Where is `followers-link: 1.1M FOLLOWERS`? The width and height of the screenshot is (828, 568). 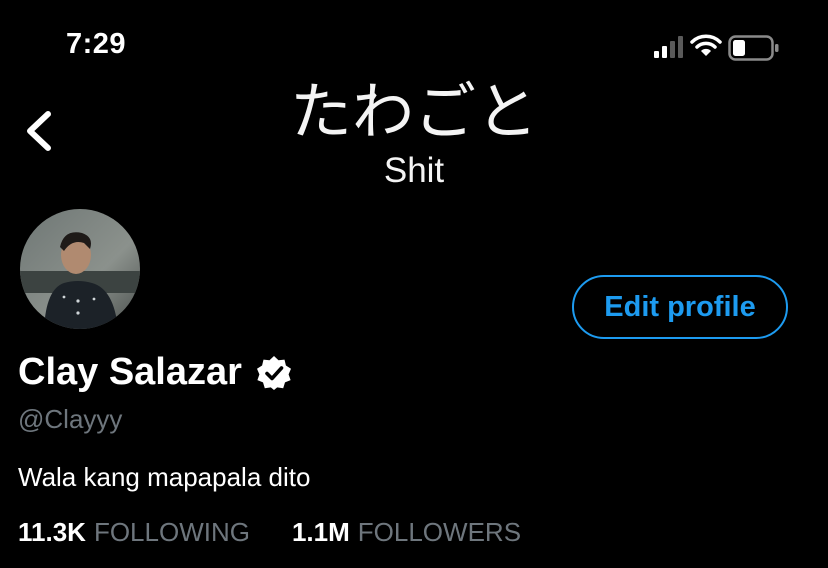 followers-link: 1.1M FOLLOWERS is located at coordinates (406, 532).